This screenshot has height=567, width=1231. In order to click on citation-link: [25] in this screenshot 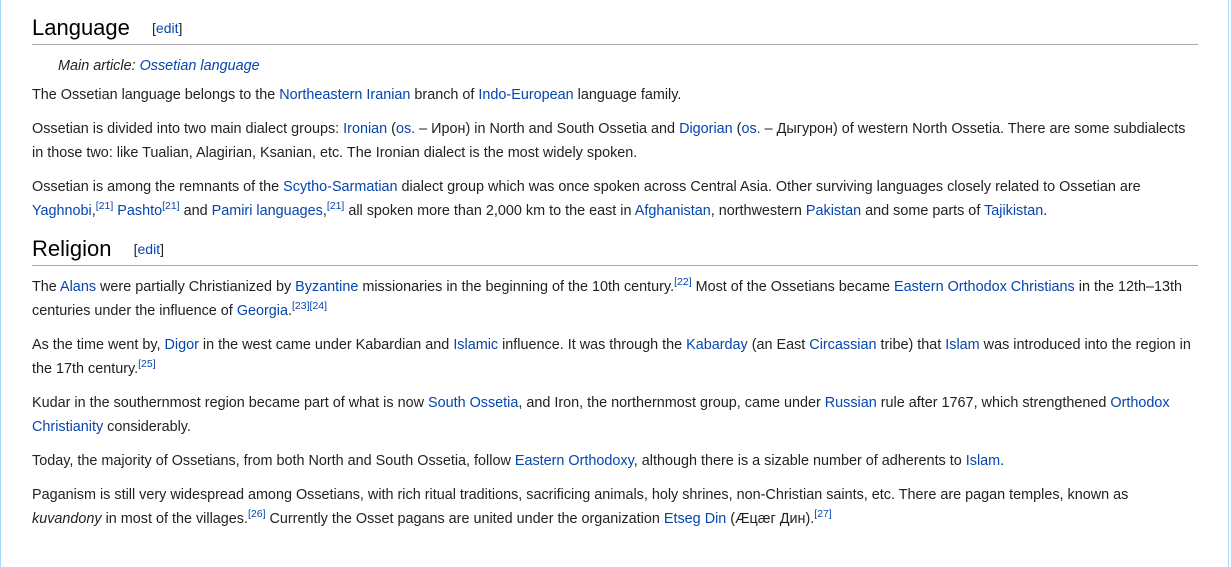, I will do `click(147, 364)`.